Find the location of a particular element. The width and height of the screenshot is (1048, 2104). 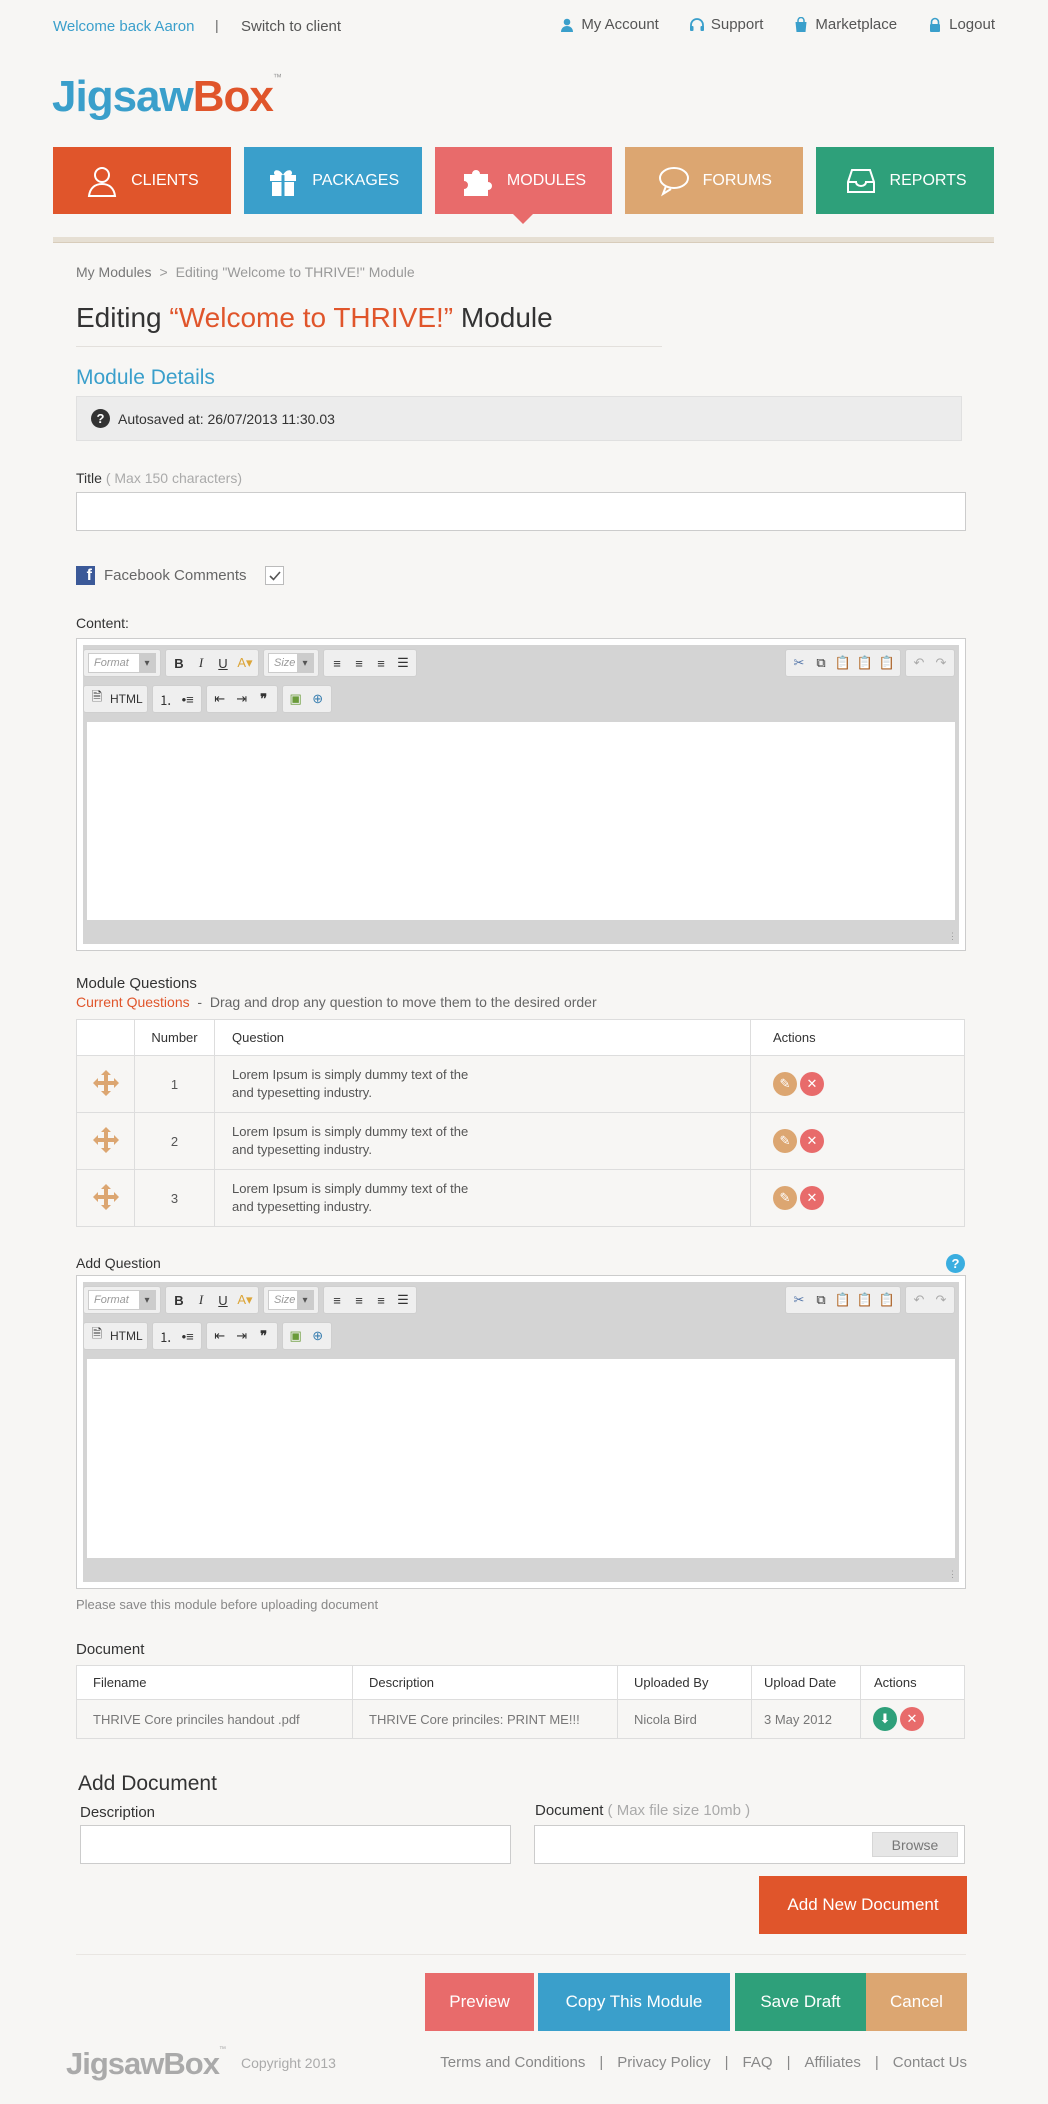

footer-affiliates-link: Affiliates is located at coordinates (832, 2062).